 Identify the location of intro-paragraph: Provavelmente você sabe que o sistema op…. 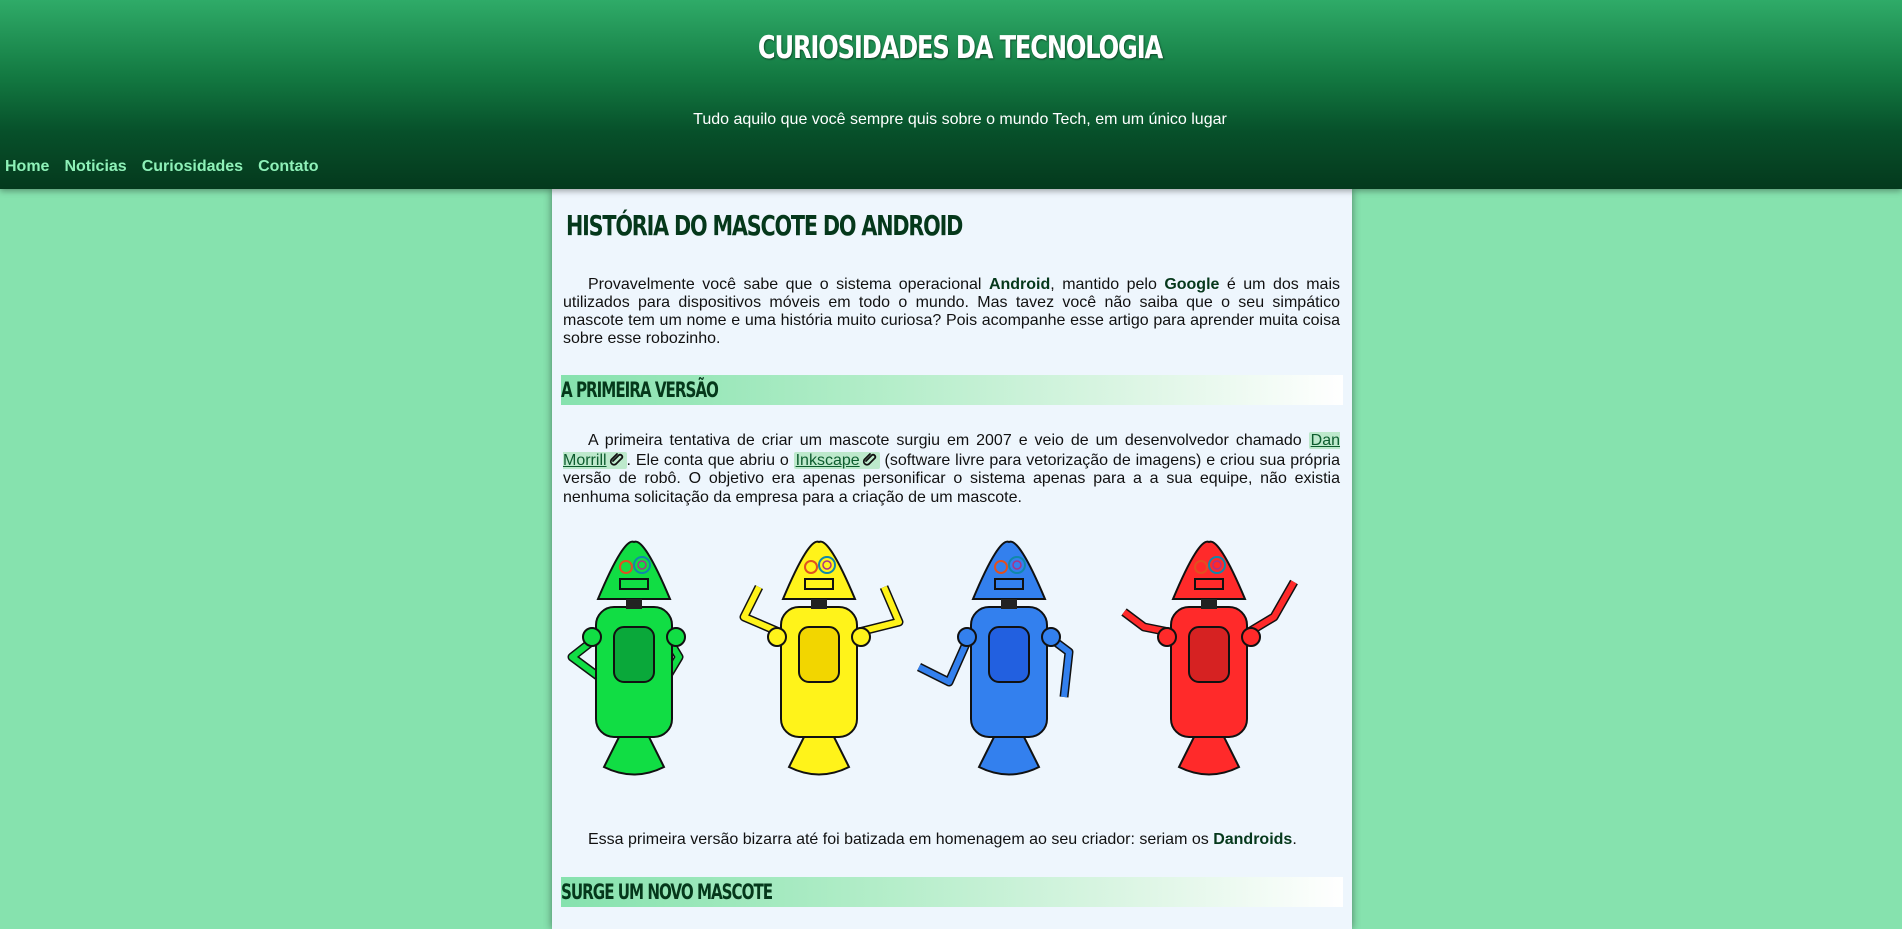
(952, 311).